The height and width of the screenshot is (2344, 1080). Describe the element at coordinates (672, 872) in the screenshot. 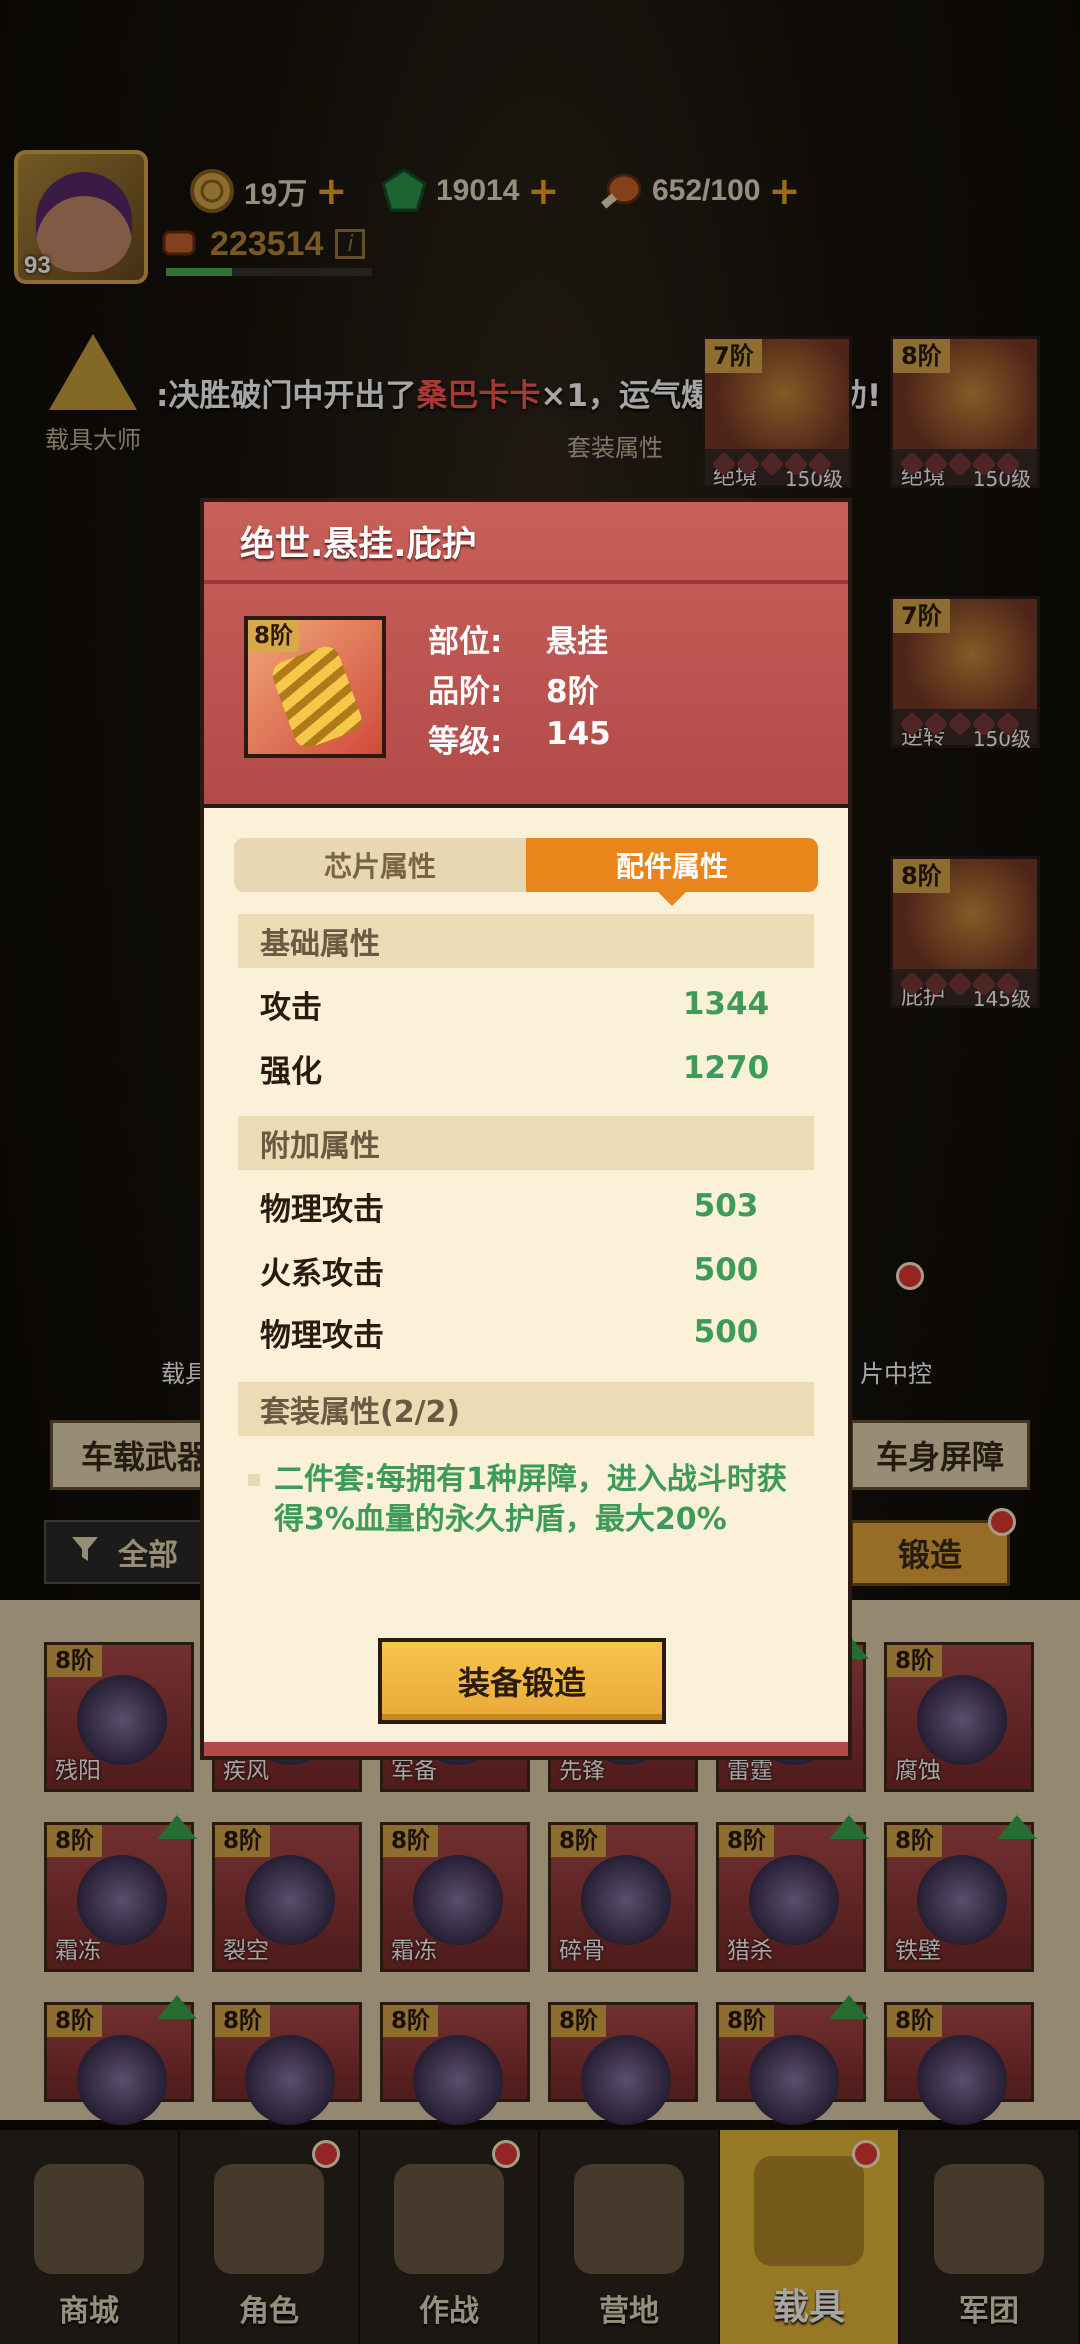

I see `tab-parts-attributes: 配件属性` at that location.